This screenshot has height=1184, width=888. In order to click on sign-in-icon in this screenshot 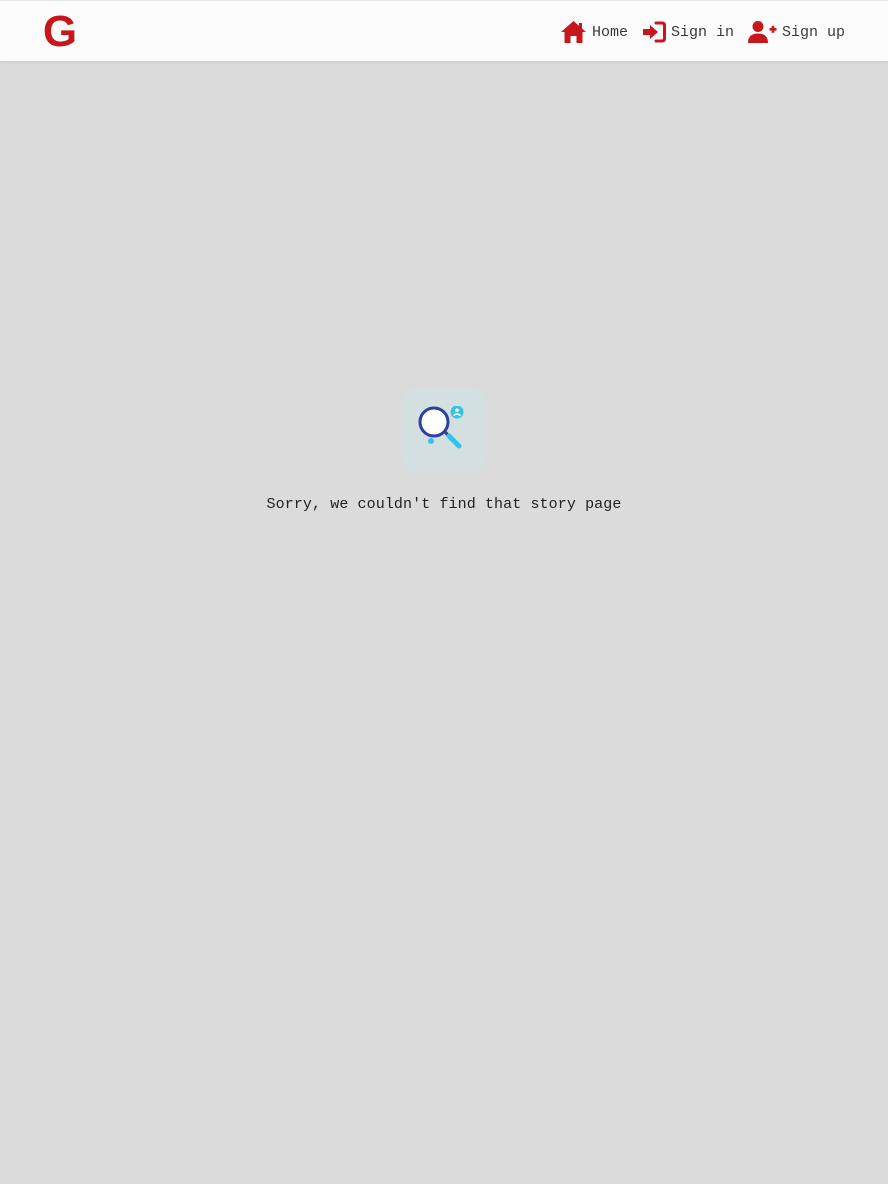, I will do `click(654, 32)`.